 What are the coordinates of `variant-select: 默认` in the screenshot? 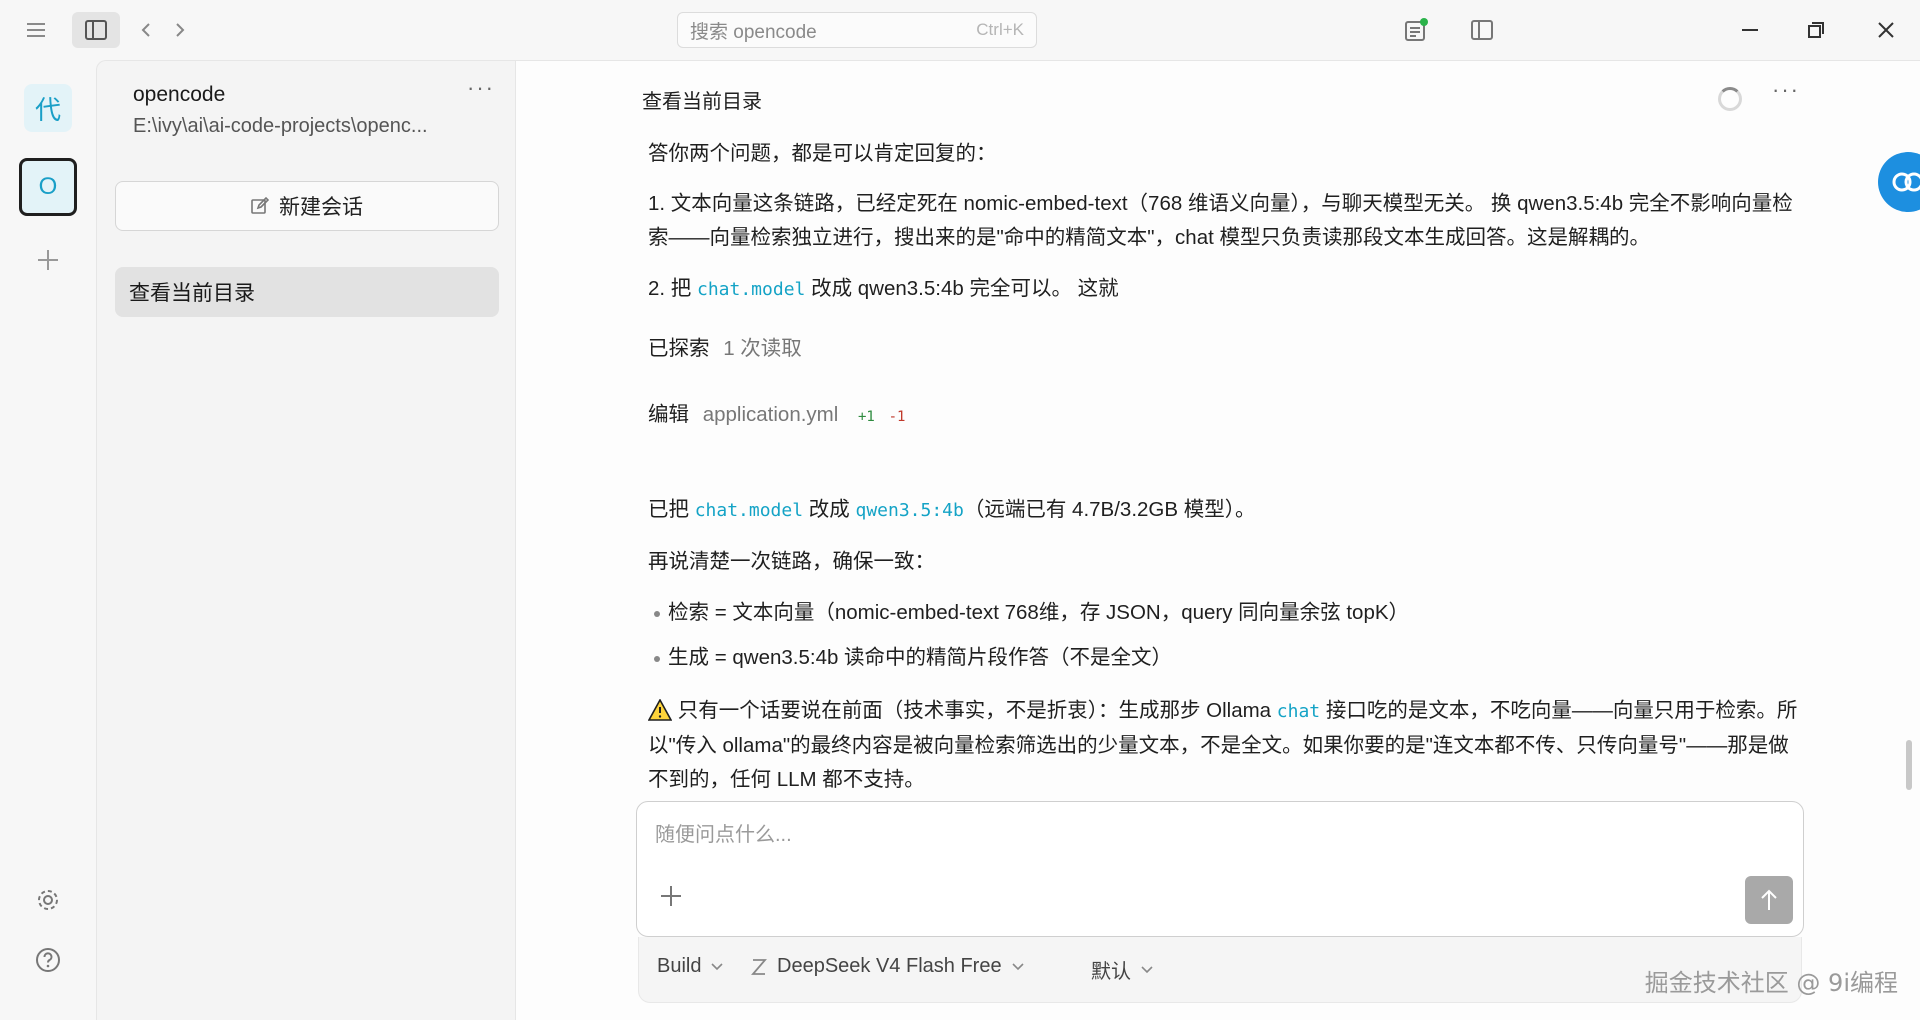 It's located at (1122, 969).